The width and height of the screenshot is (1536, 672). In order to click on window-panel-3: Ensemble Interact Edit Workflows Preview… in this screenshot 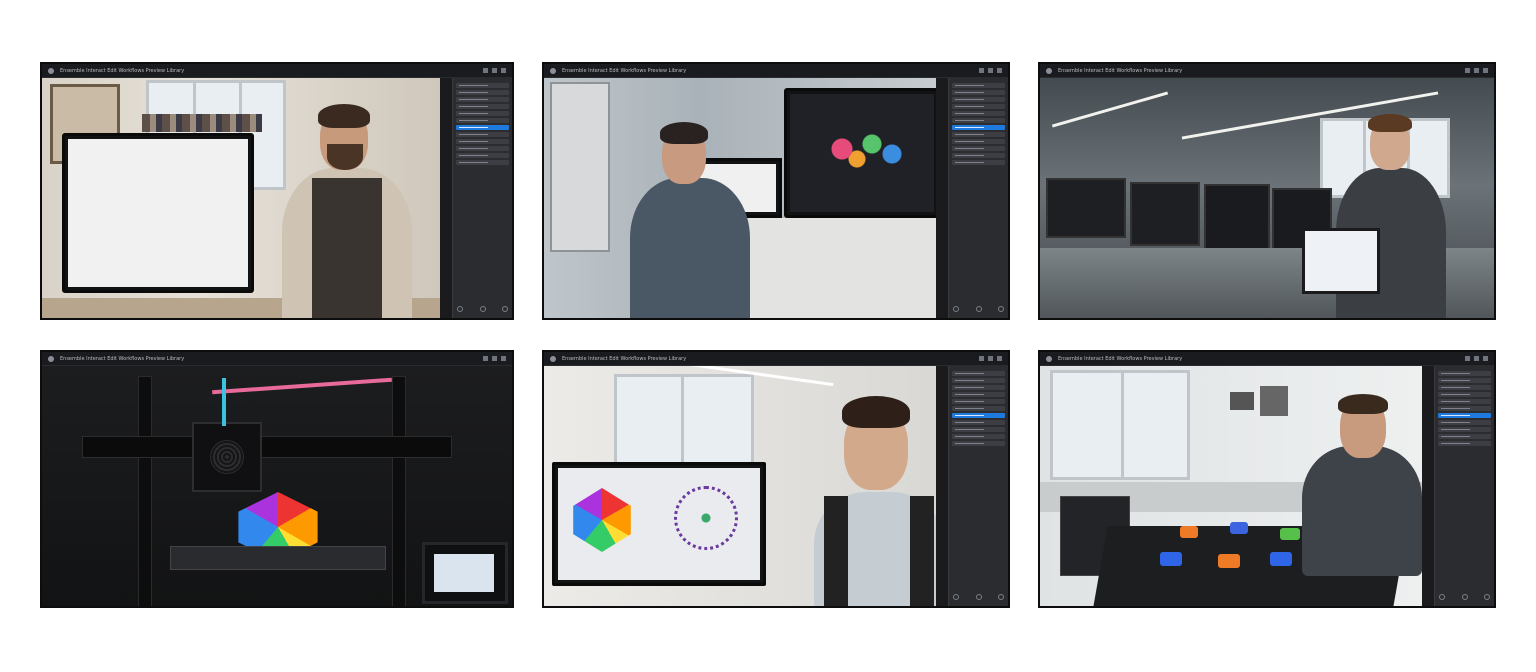, I will do `click(1267, 191)`.